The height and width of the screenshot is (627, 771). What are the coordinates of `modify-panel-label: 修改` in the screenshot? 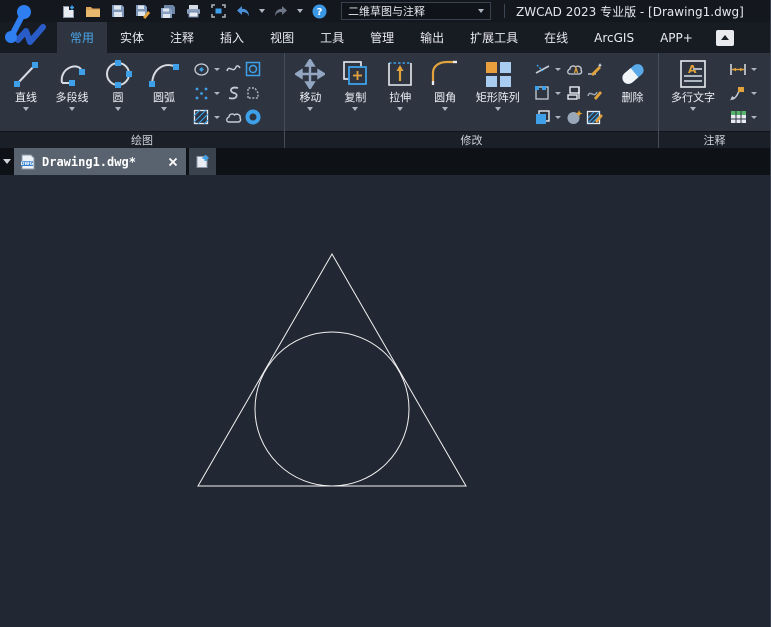 It's located at (471, 139).